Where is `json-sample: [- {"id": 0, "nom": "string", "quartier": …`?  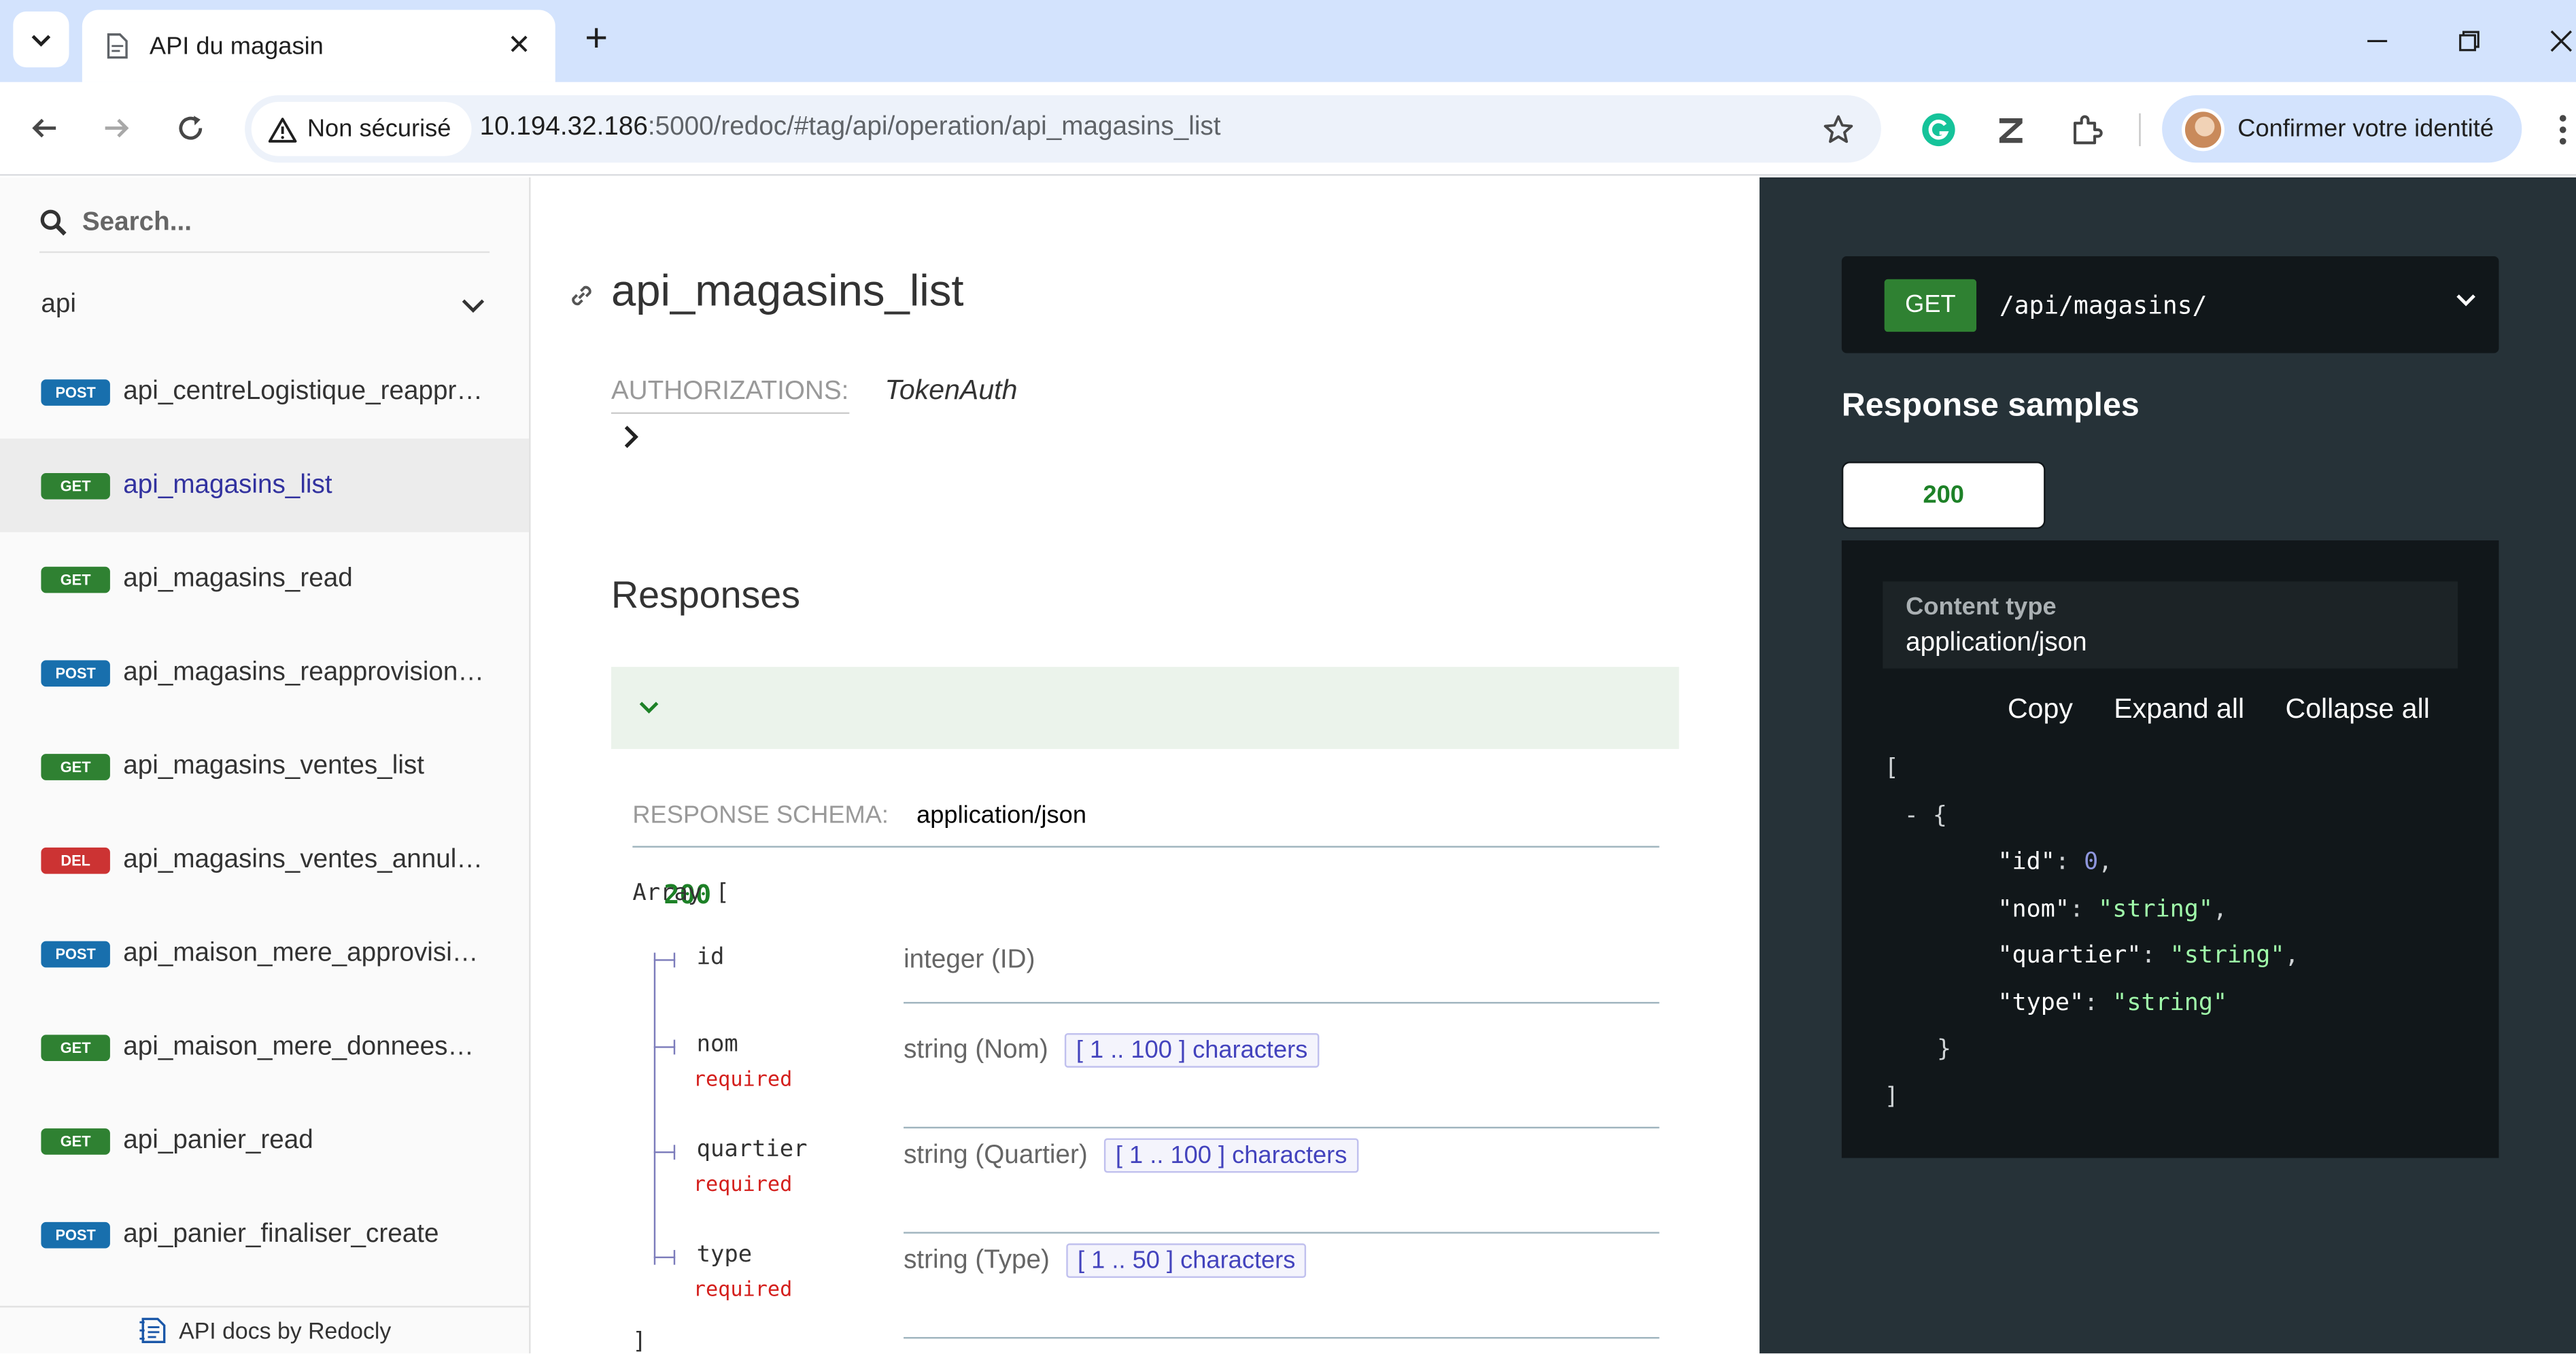
json-sample: [- {"id": 0, "nom": "string", "quartier": … is located at coordinates (2092, 933).